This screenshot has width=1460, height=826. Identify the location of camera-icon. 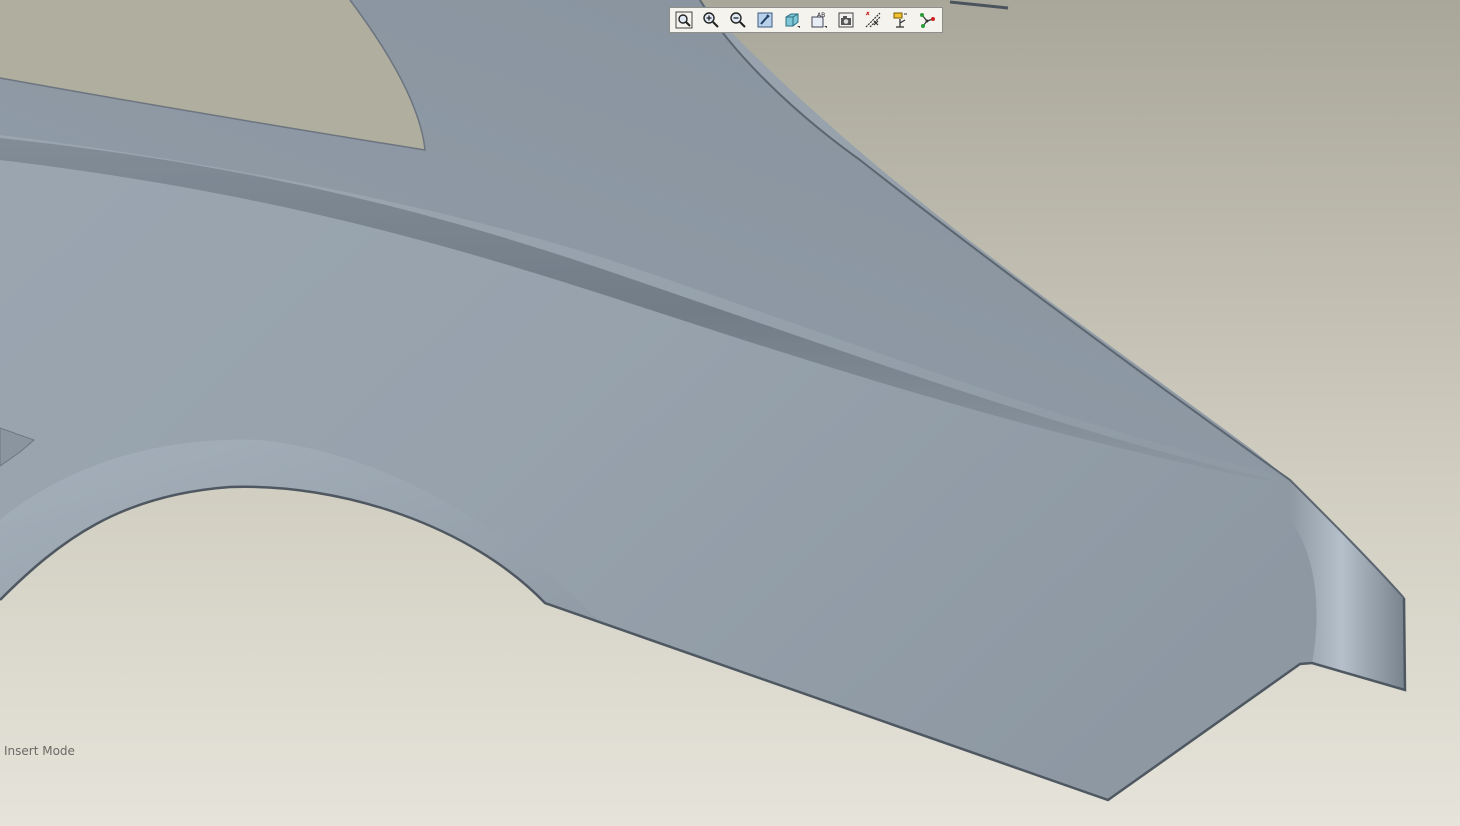
(846, 20).